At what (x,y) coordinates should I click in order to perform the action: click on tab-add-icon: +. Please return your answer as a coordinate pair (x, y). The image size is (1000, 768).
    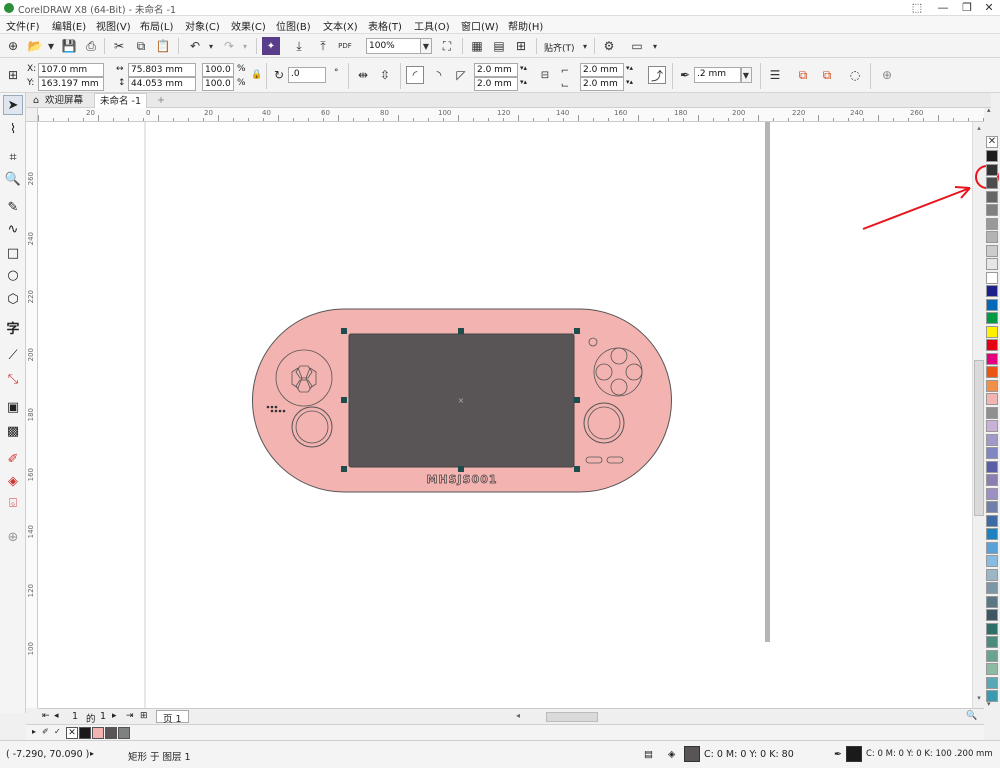
    Looking at the image, I should click on (161, 100).